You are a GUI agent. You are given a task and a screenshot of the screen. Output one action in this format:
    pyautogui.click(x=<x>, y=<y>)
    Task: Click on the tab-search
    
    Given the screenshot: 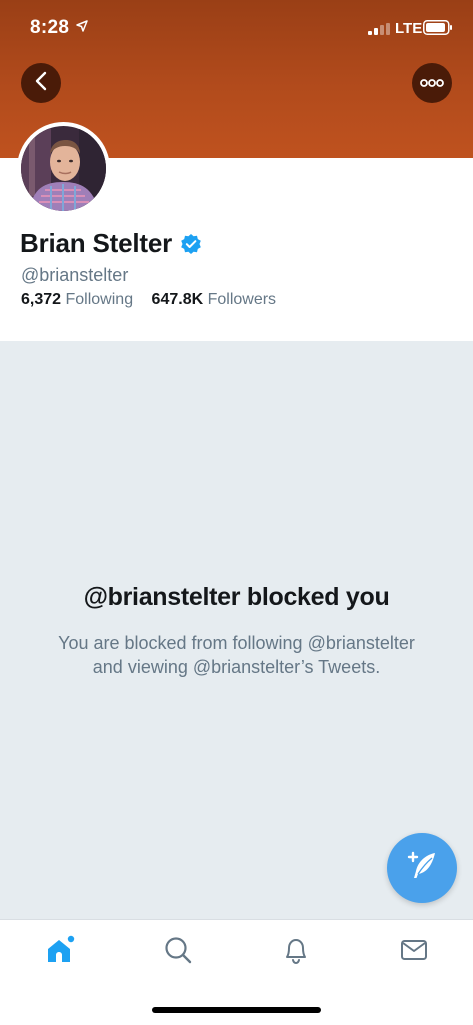 What is the action you would take?
    pyautogui.click(x=178, y=952)
    